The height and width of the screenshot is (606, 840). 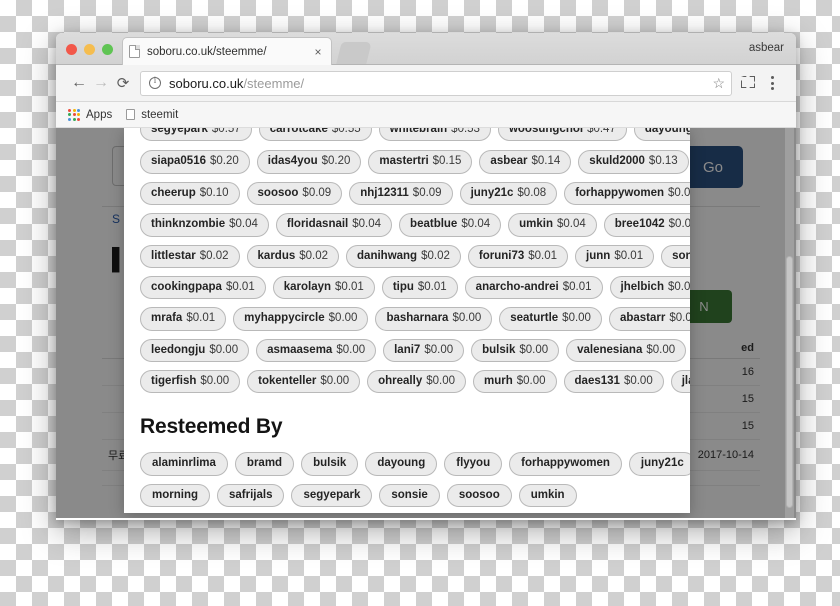 What do you see at coordinates (617, 161) in the screenshot?
I see `voter-username: skuld2000` at bounding box center [617, 161].